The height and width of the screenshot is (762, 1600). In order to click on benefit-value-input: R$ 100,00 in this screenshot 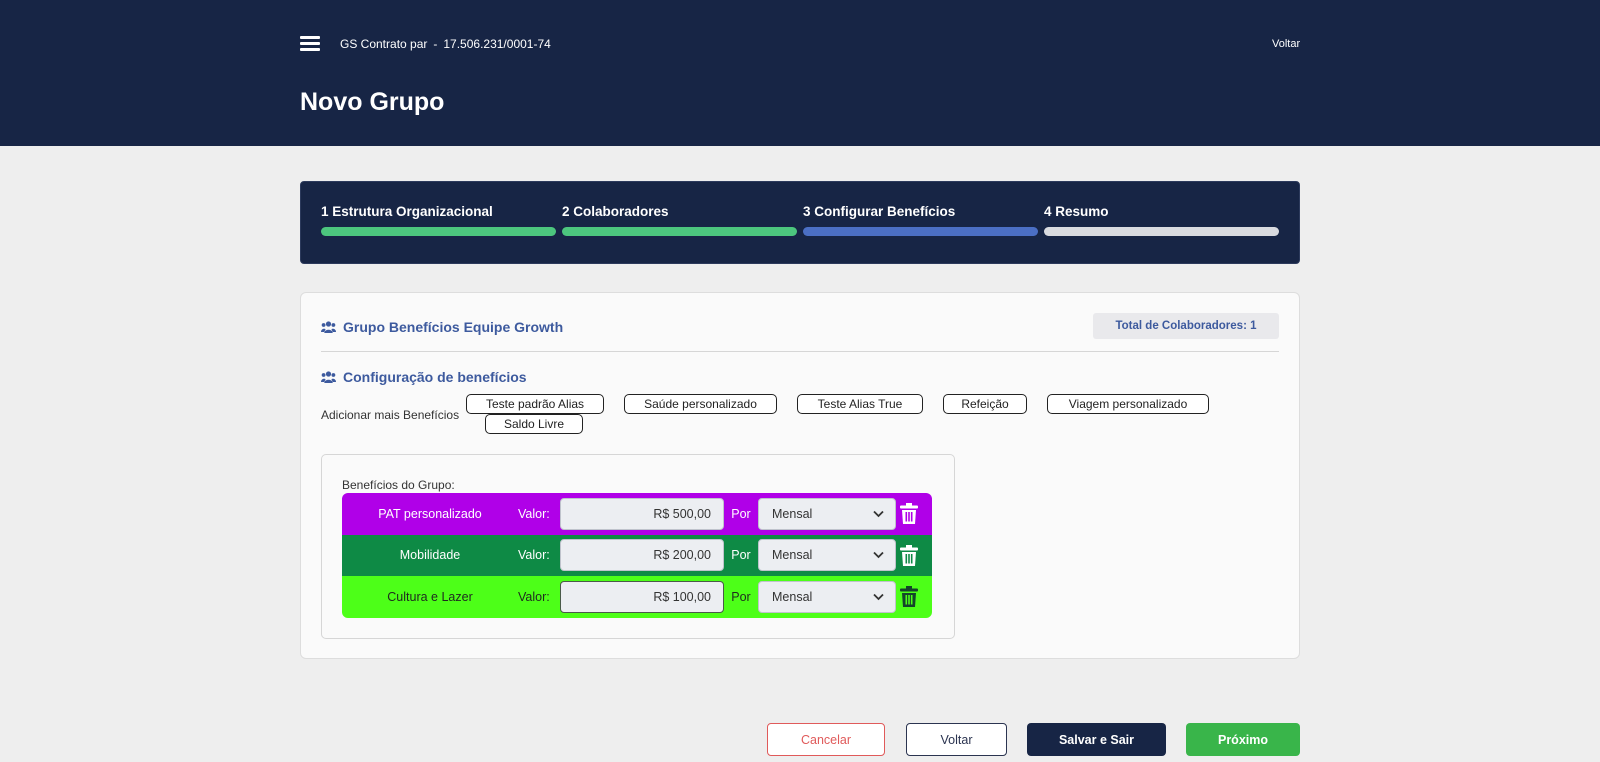, I will do `click(642, 596)`.